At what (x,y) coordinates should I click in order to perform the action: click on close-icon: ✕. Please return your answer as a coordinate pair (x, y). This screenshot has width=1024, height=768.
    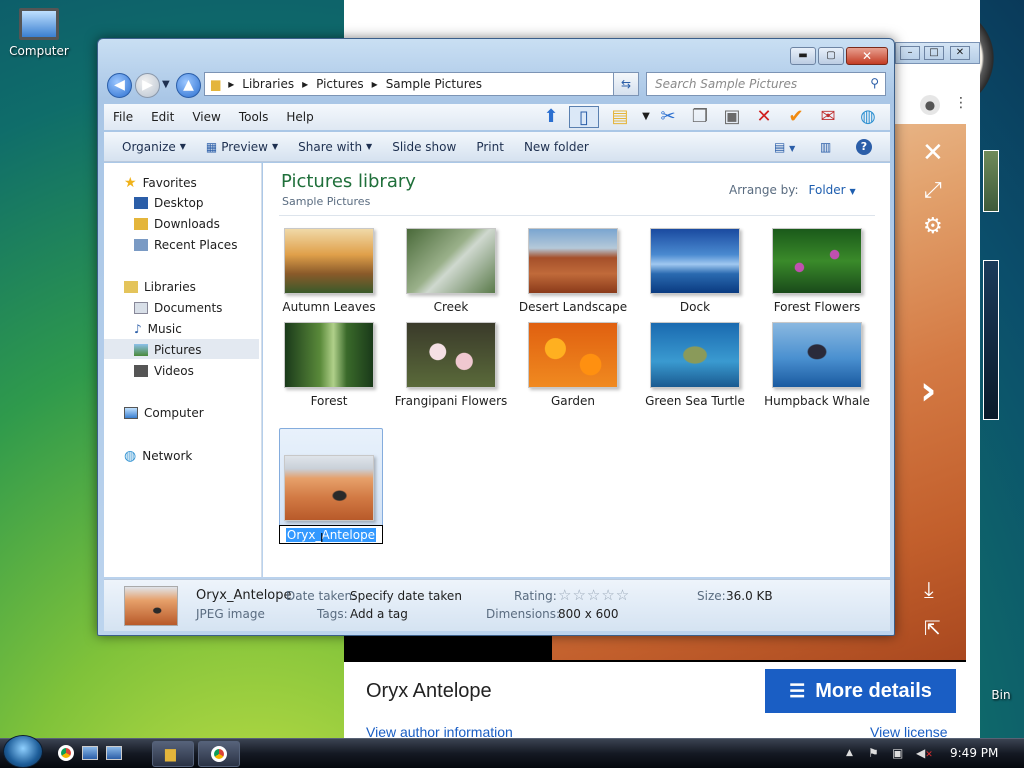
    Looking at the image, I should click on (933, 153).